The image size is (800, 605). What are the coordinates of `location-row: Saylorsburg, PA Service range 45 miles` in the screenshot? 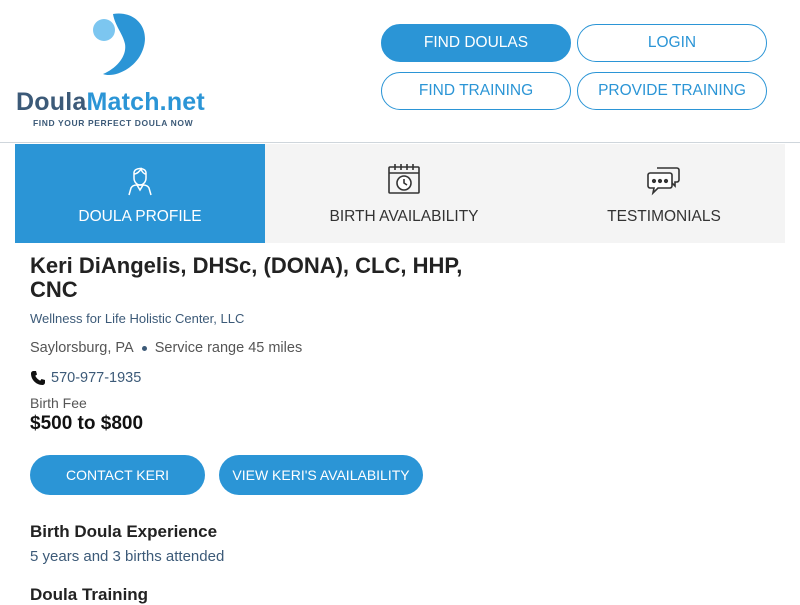 It's located at (290, 348).